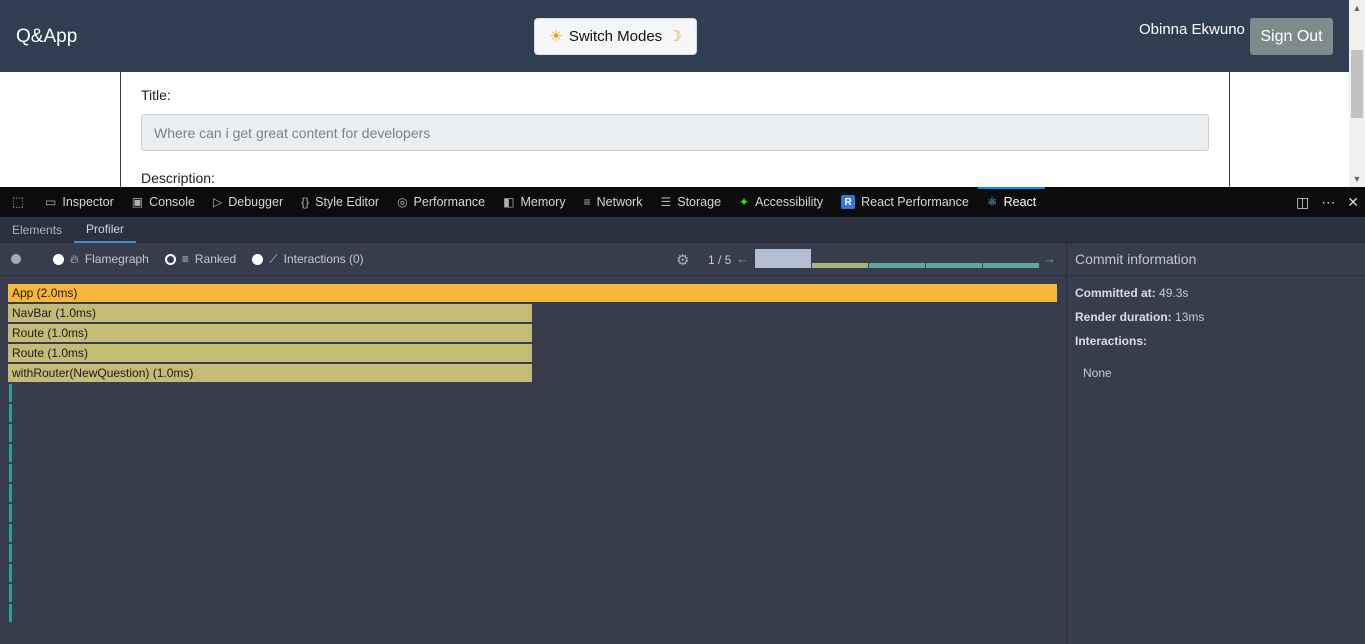  I want to click on sign-out-button: Sign Out, so click(1291, 36).